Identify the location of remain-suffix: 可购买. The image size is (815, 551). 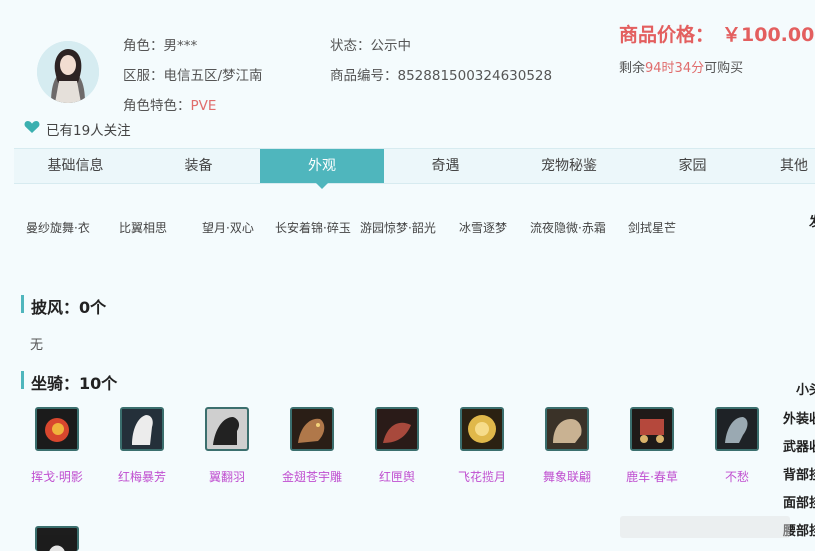
(724, 68).